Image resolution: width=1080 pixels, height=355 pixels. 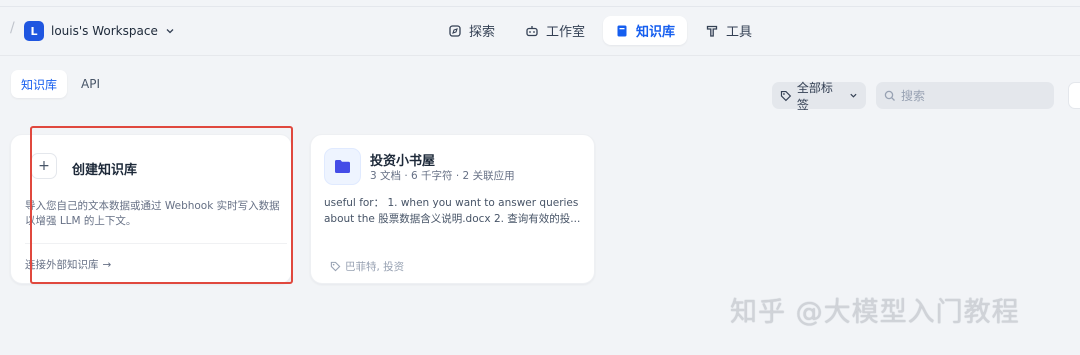 I want to click on connect-external-label: 连接外部知识库, so click(x=62, y=265).